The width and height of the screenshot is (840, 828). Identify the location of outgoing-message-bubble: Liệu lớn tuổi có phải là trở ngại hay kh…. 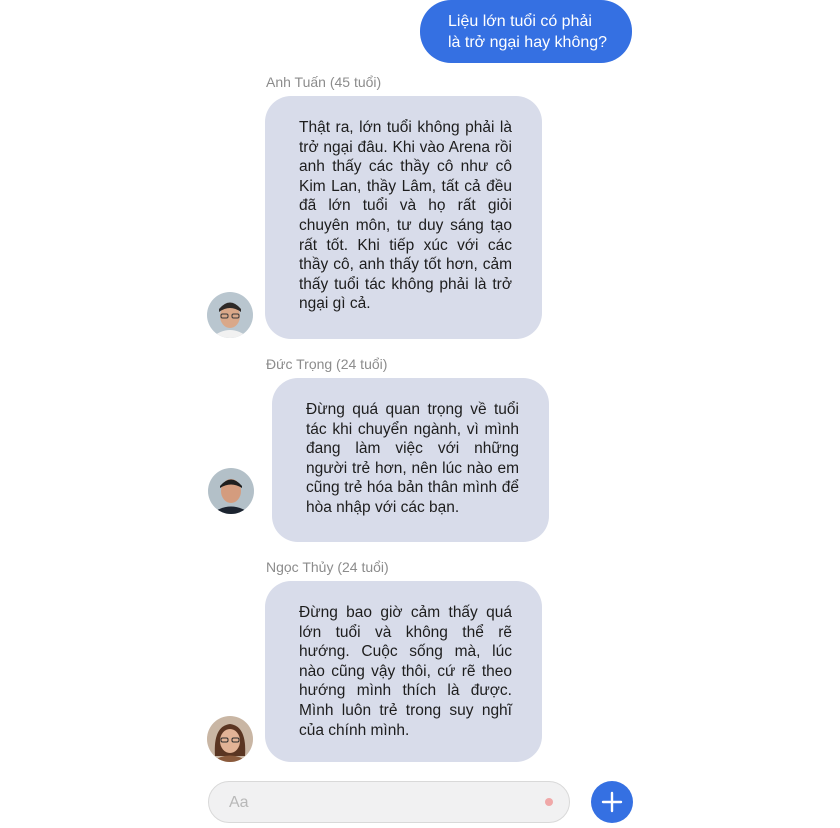
(526, 31).